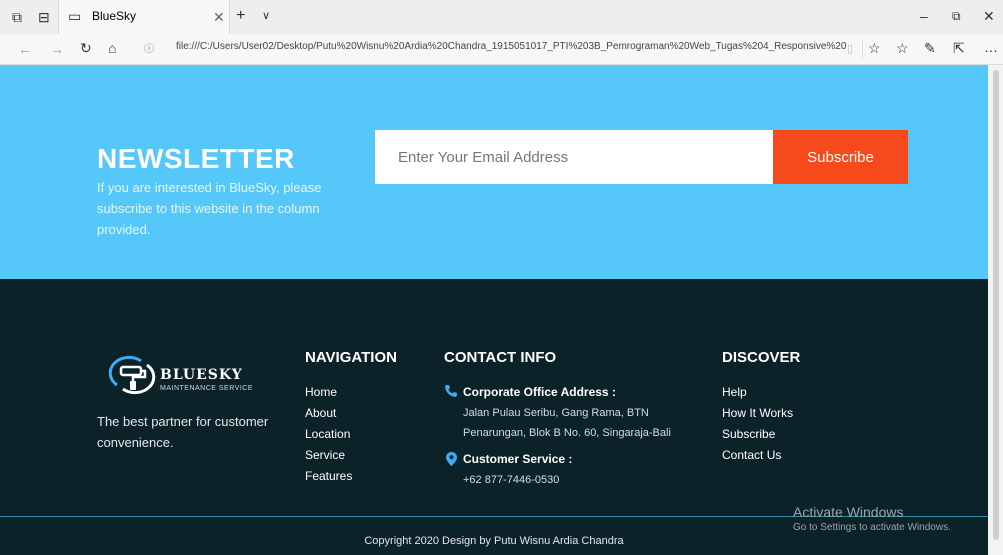  I want to click on footer-link-help: Help, so click(734, 392).